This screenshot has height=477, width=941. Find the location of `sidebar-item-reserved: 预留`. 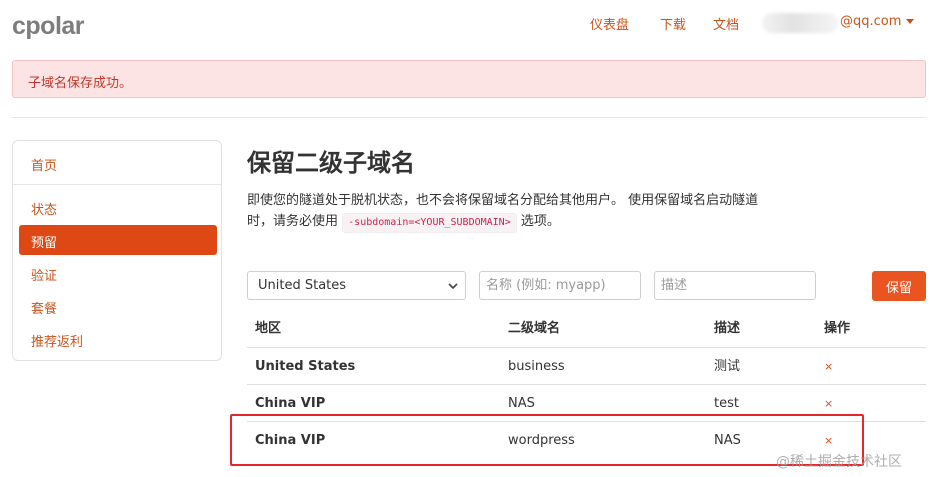

sidebar-item-reserved: 预留 is located at coordinates (118, 240).